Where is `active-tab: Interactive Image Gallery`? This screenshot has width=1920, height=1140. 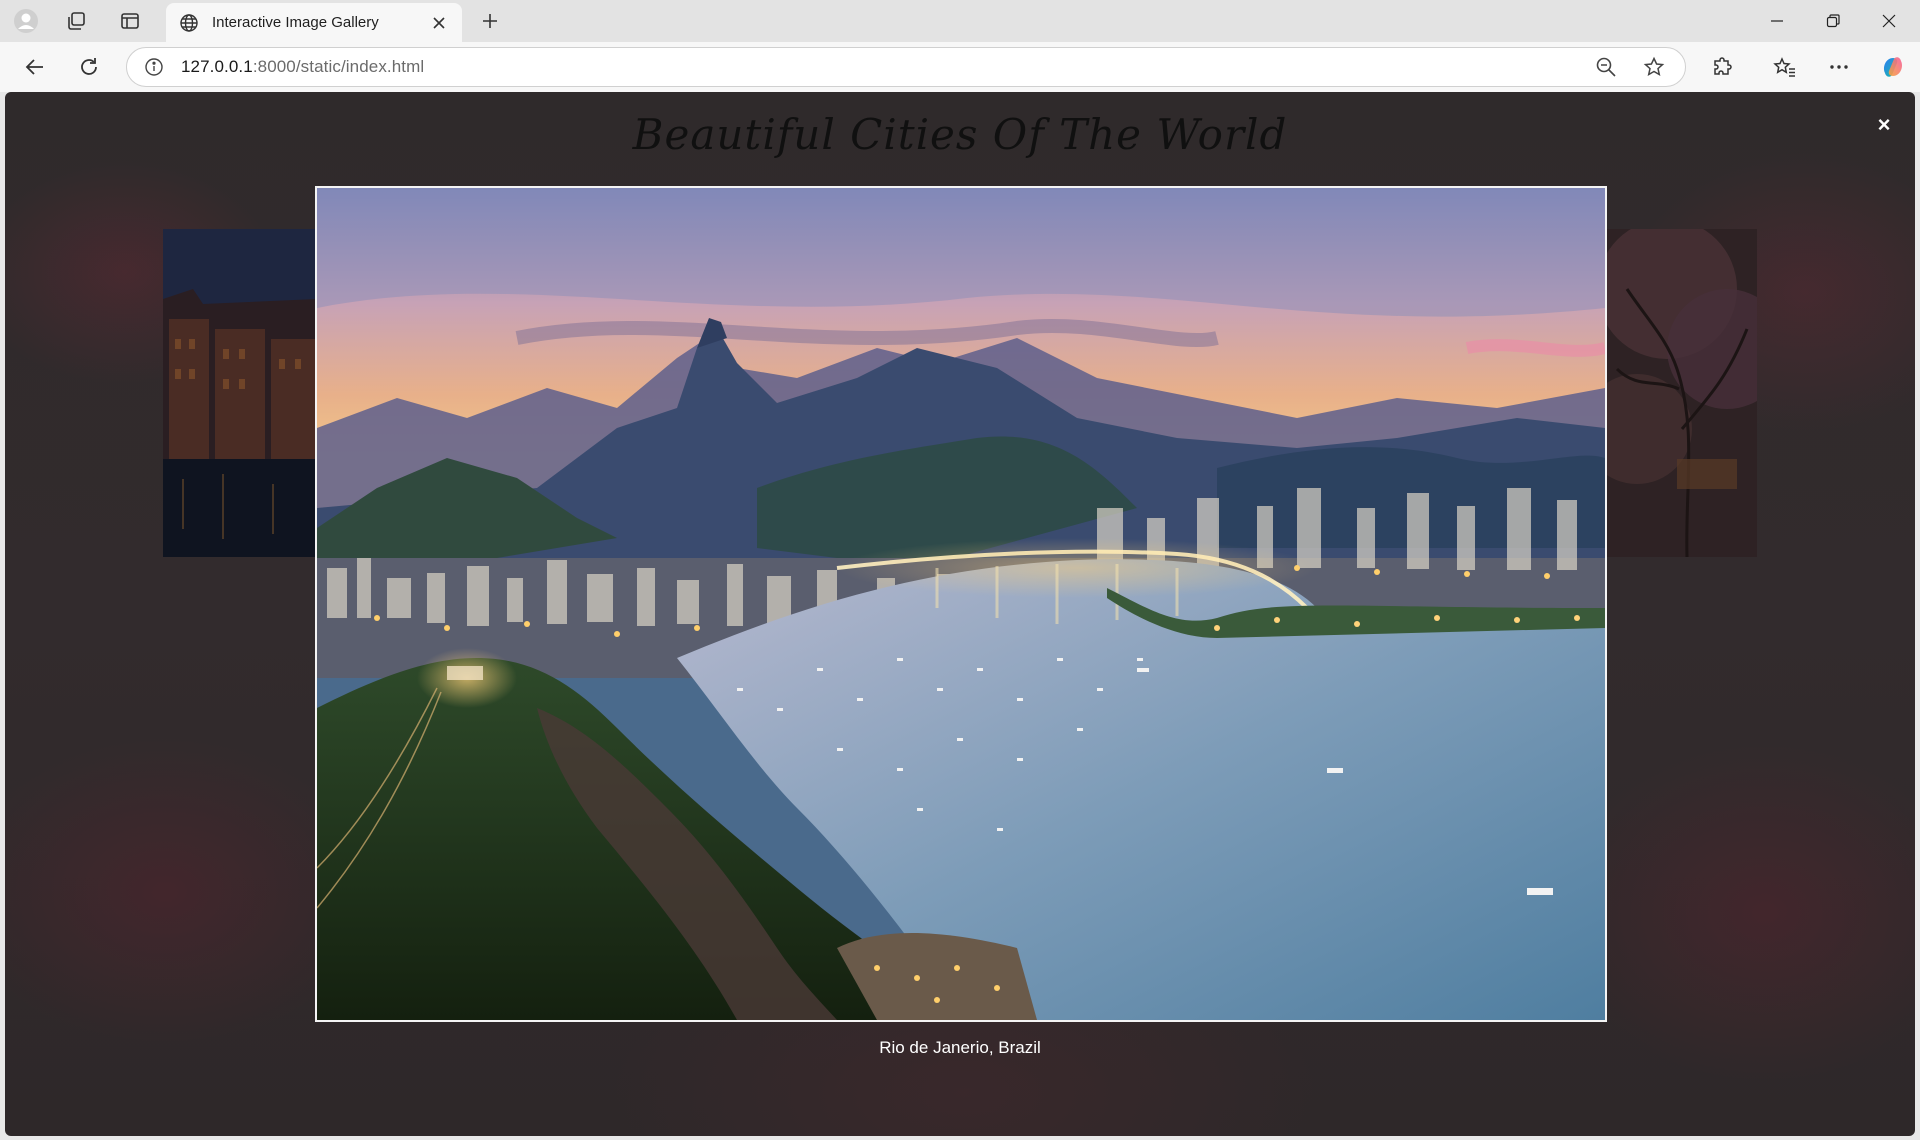
active-tab: Interactive Image Gallery is located at coordinates (314, 22).